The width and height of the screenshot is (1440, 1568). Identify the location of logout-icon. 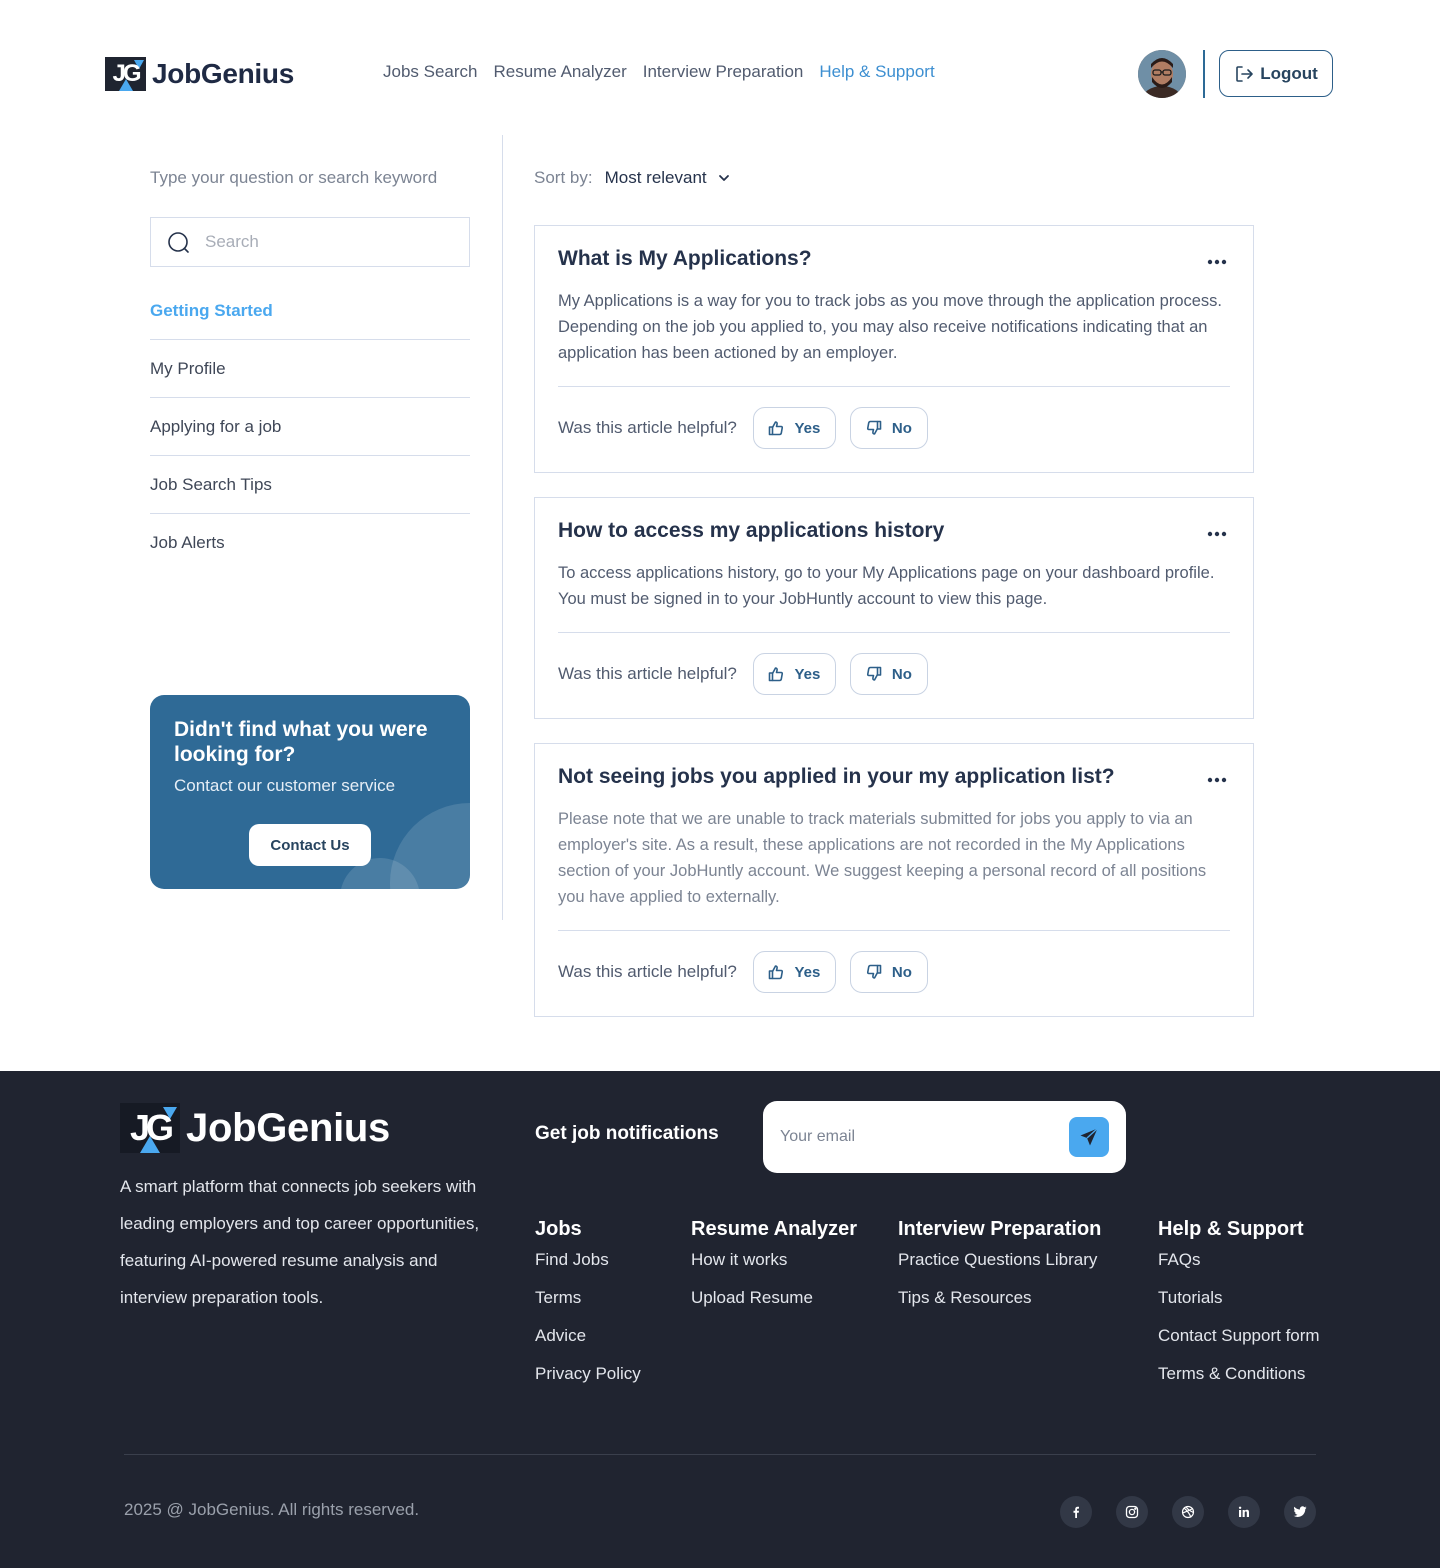
(1245, 73).